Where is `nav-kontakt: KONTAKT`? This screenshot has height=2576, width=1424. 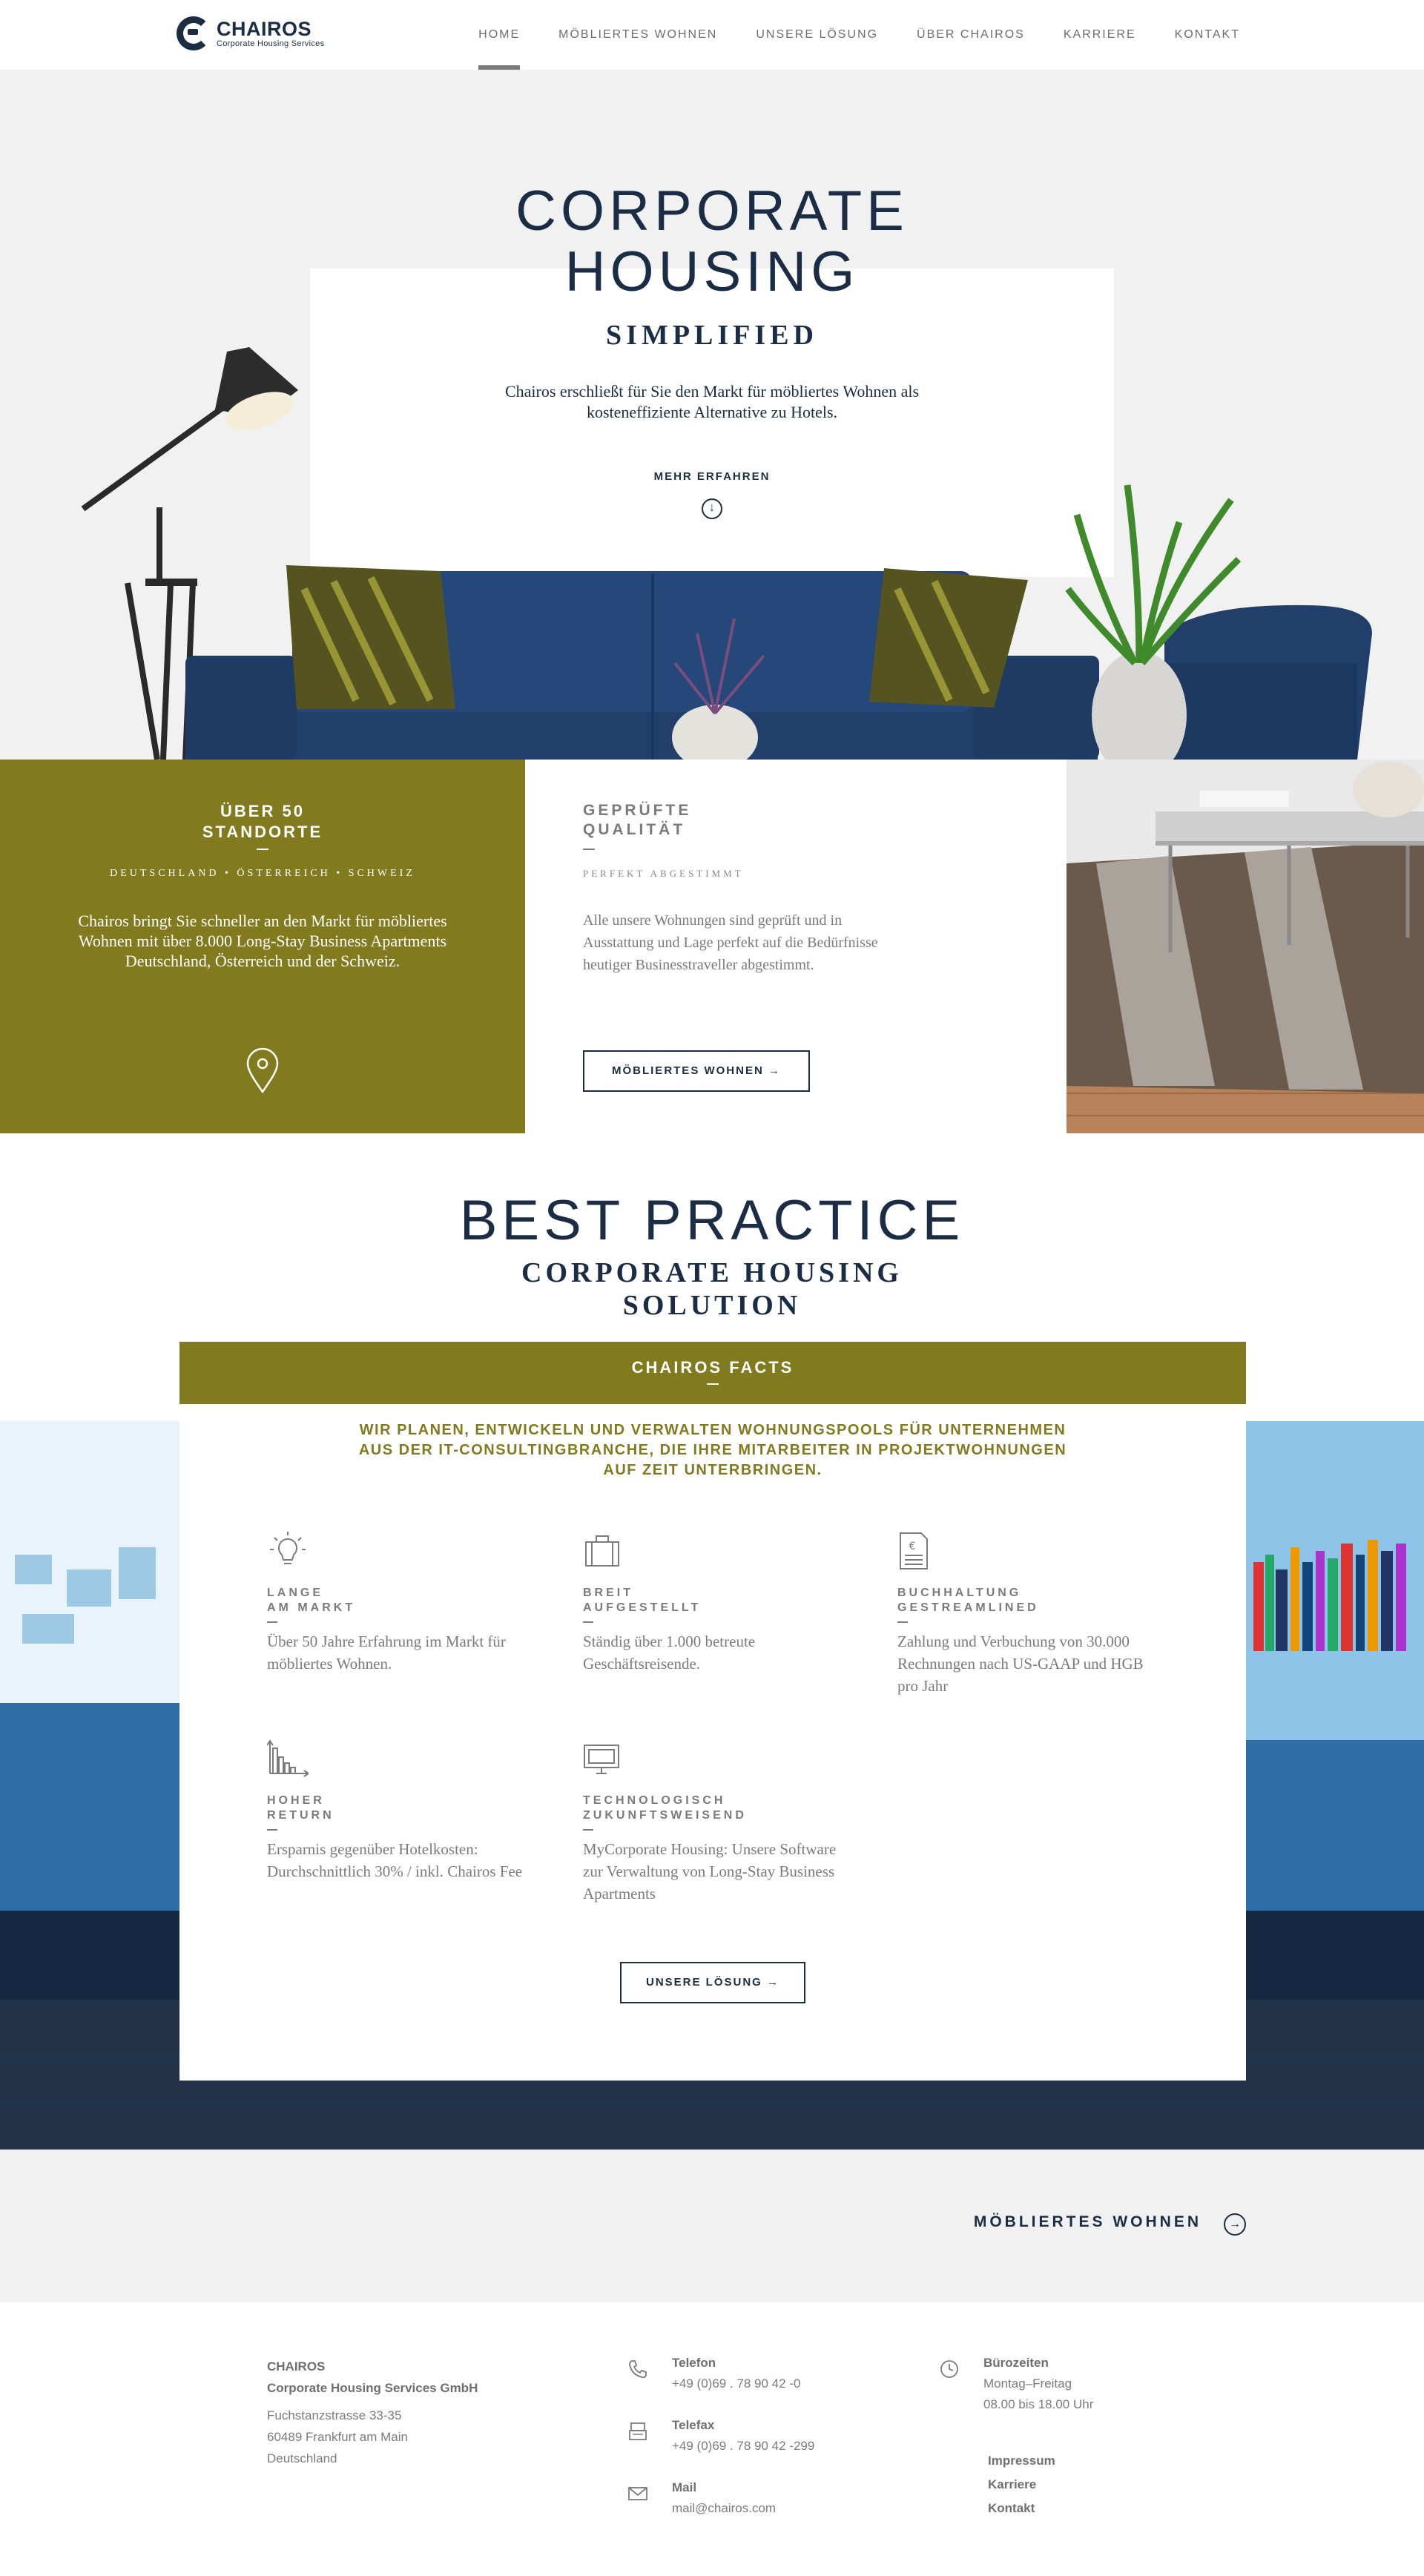 nav-kontakt: KONTAKT is located at coordinates (1207, 35).